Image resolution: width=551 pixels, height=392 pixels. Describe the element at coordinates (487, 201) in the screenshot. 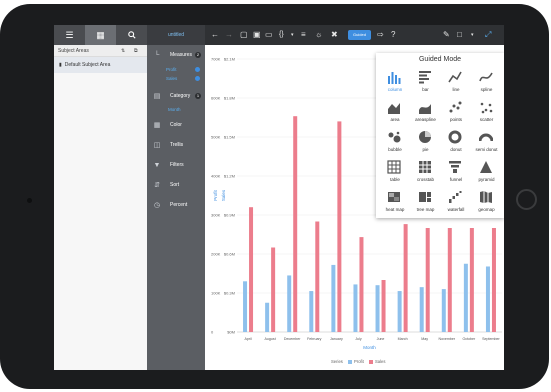

I see `chart-type-geomap: geomap` at that location.